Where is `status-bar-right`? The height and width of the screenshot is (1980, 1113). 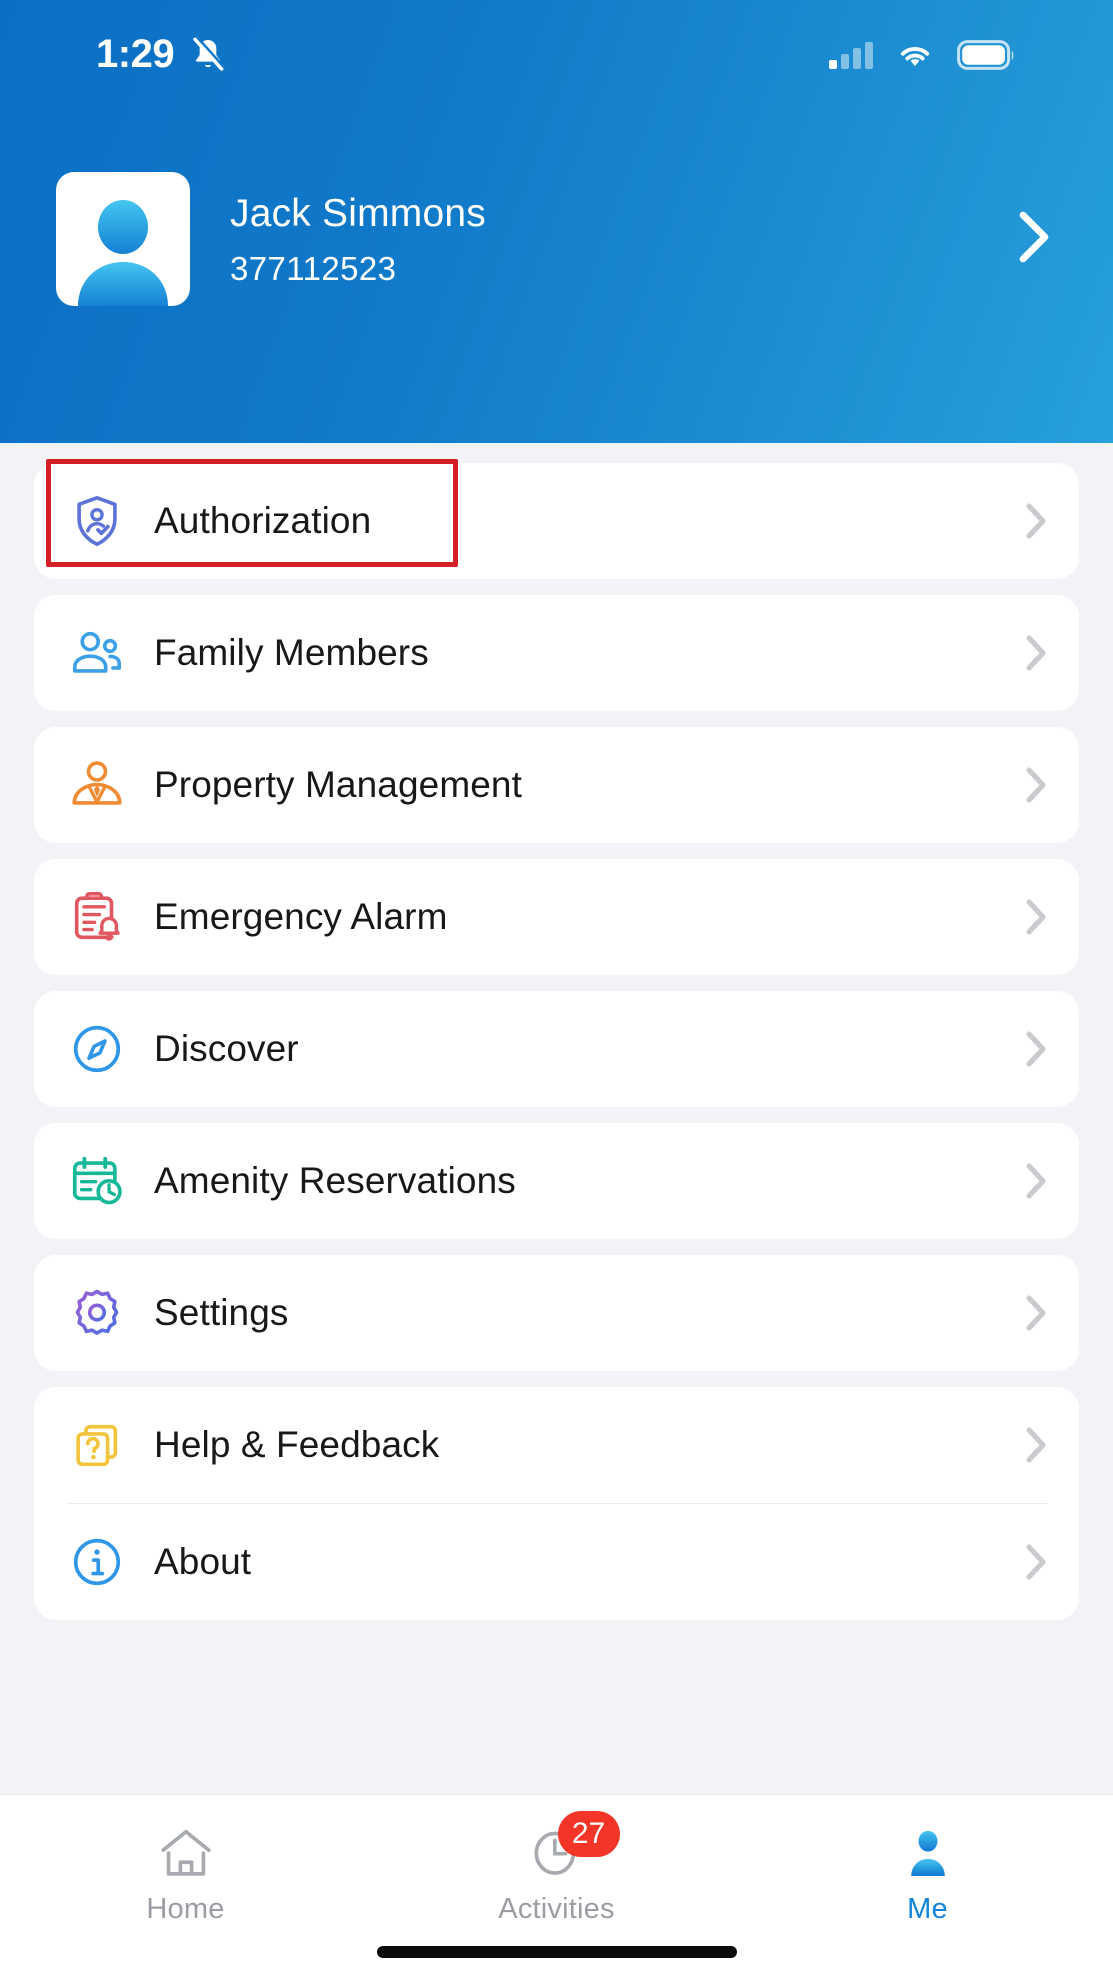 status-bar-right is located at coordinates (941, 55).